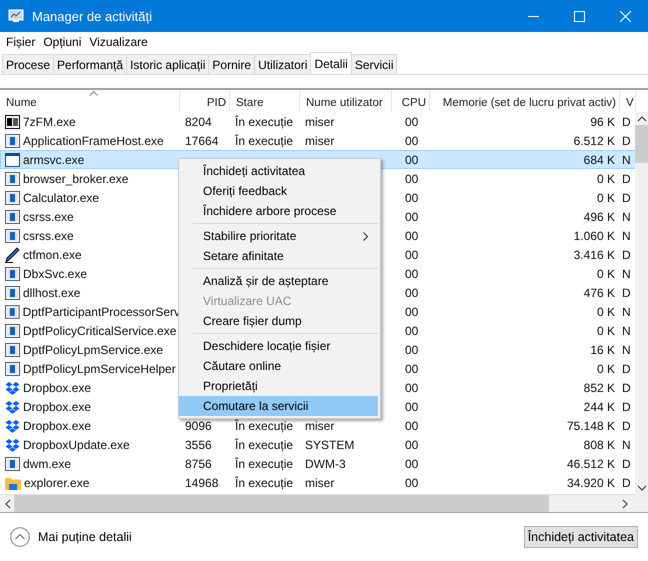  I want to click on table-cell-text: 1.060 K, so click(594, 235).